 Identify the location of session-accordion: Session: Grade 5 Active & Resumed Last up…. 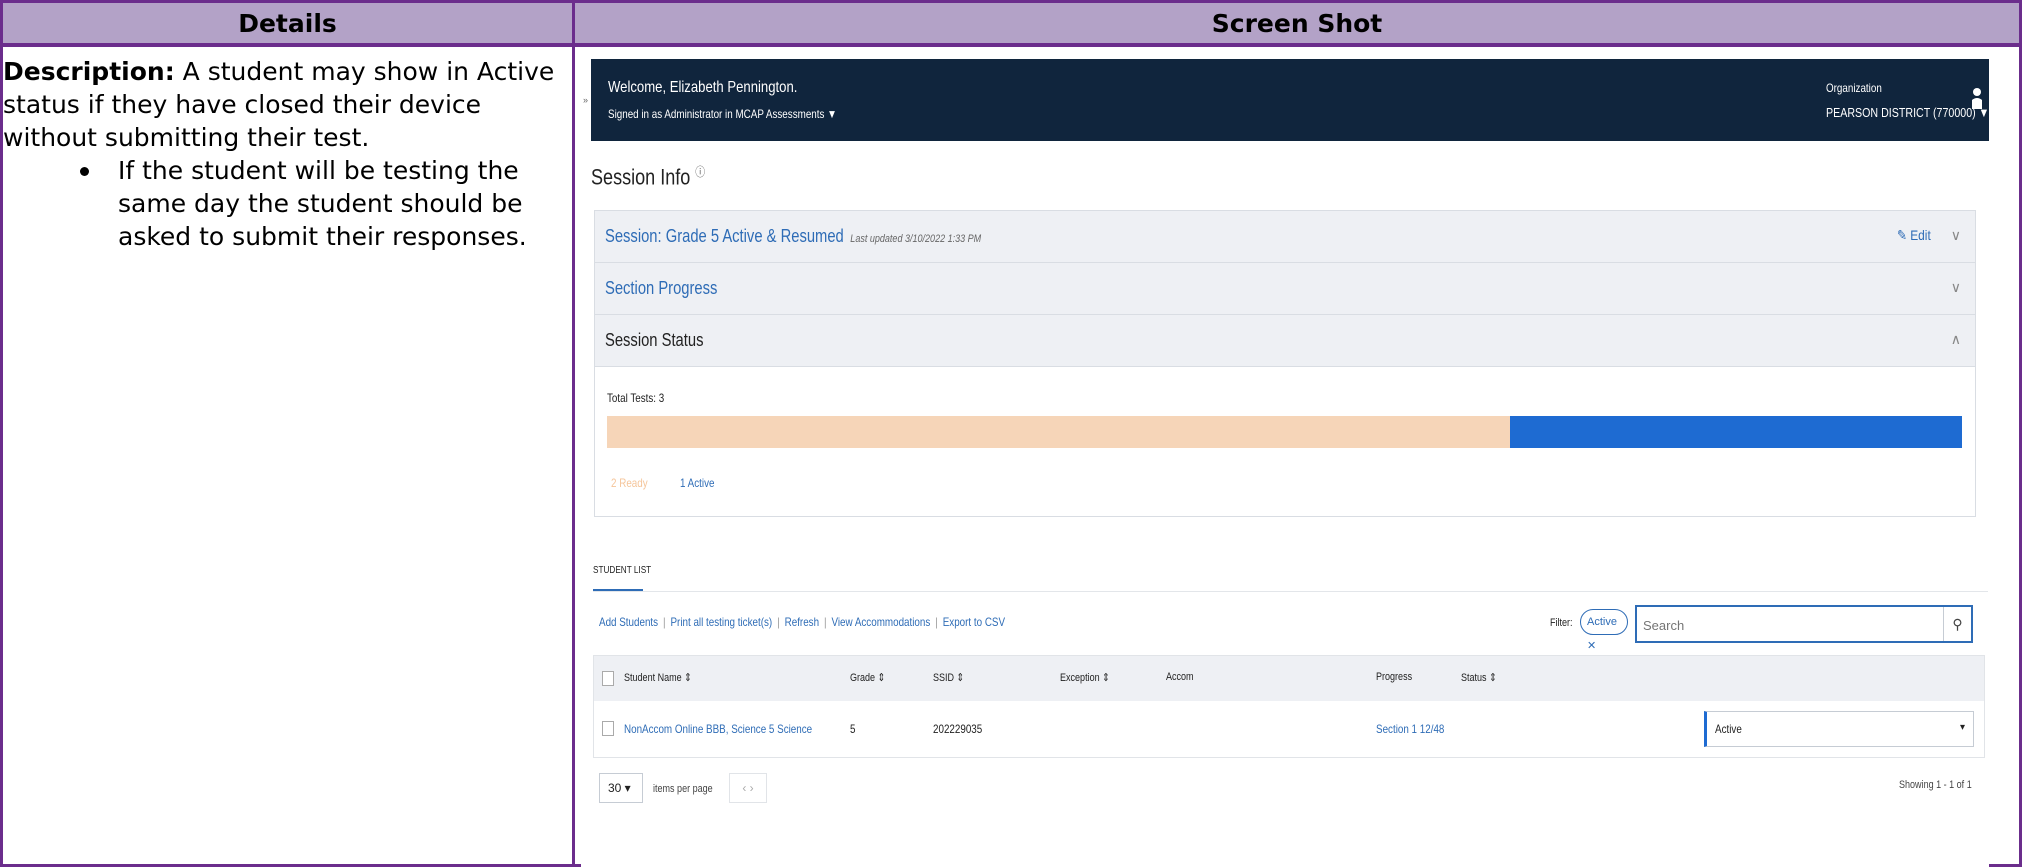
(1285, 237).